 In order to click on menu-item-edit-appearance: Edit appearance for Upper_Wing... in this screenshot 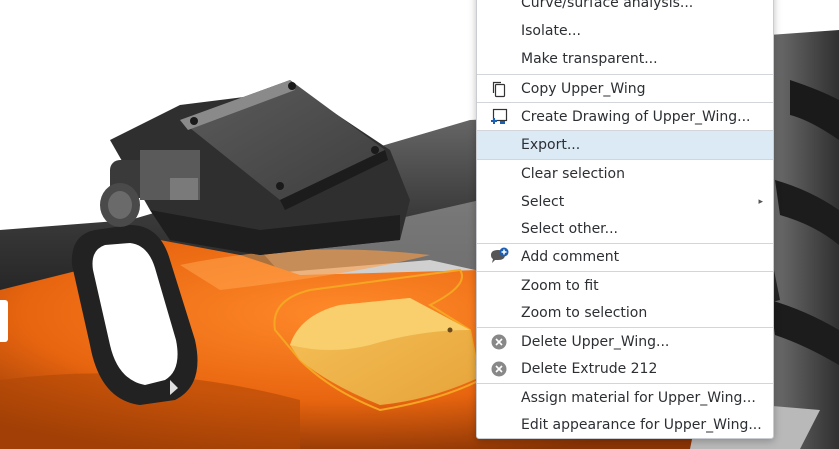, I will do `click(625, 424)`.